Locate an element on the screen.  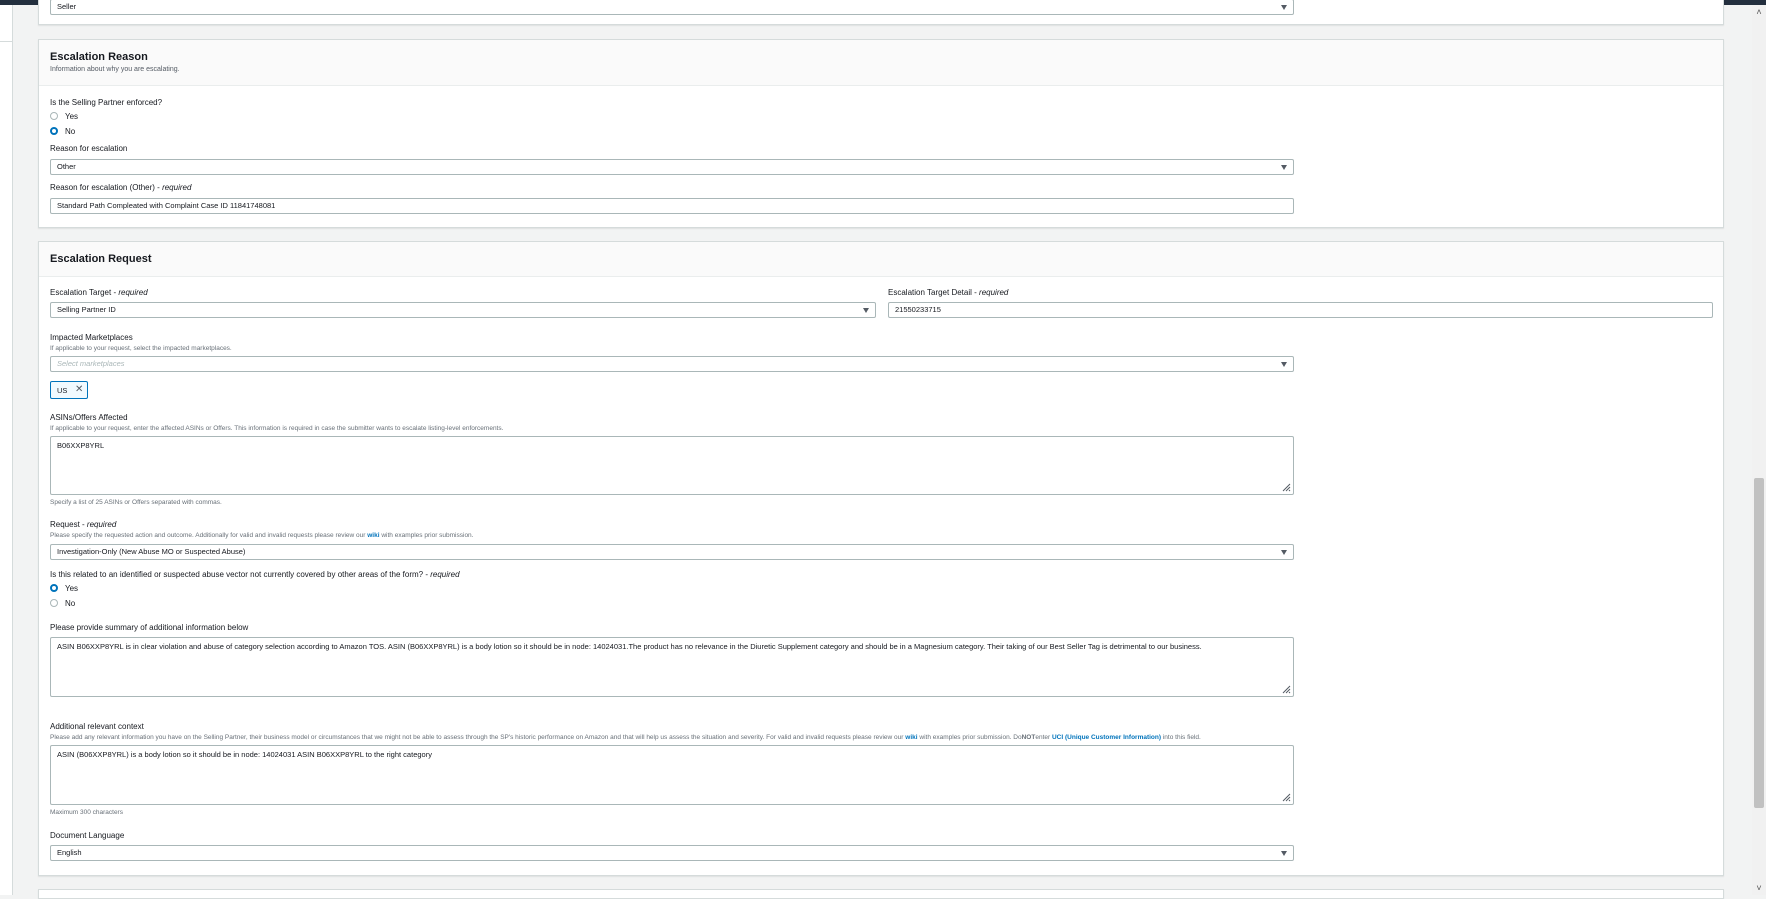
context-label: Additional relevant context is located at coordinates (97, 726).